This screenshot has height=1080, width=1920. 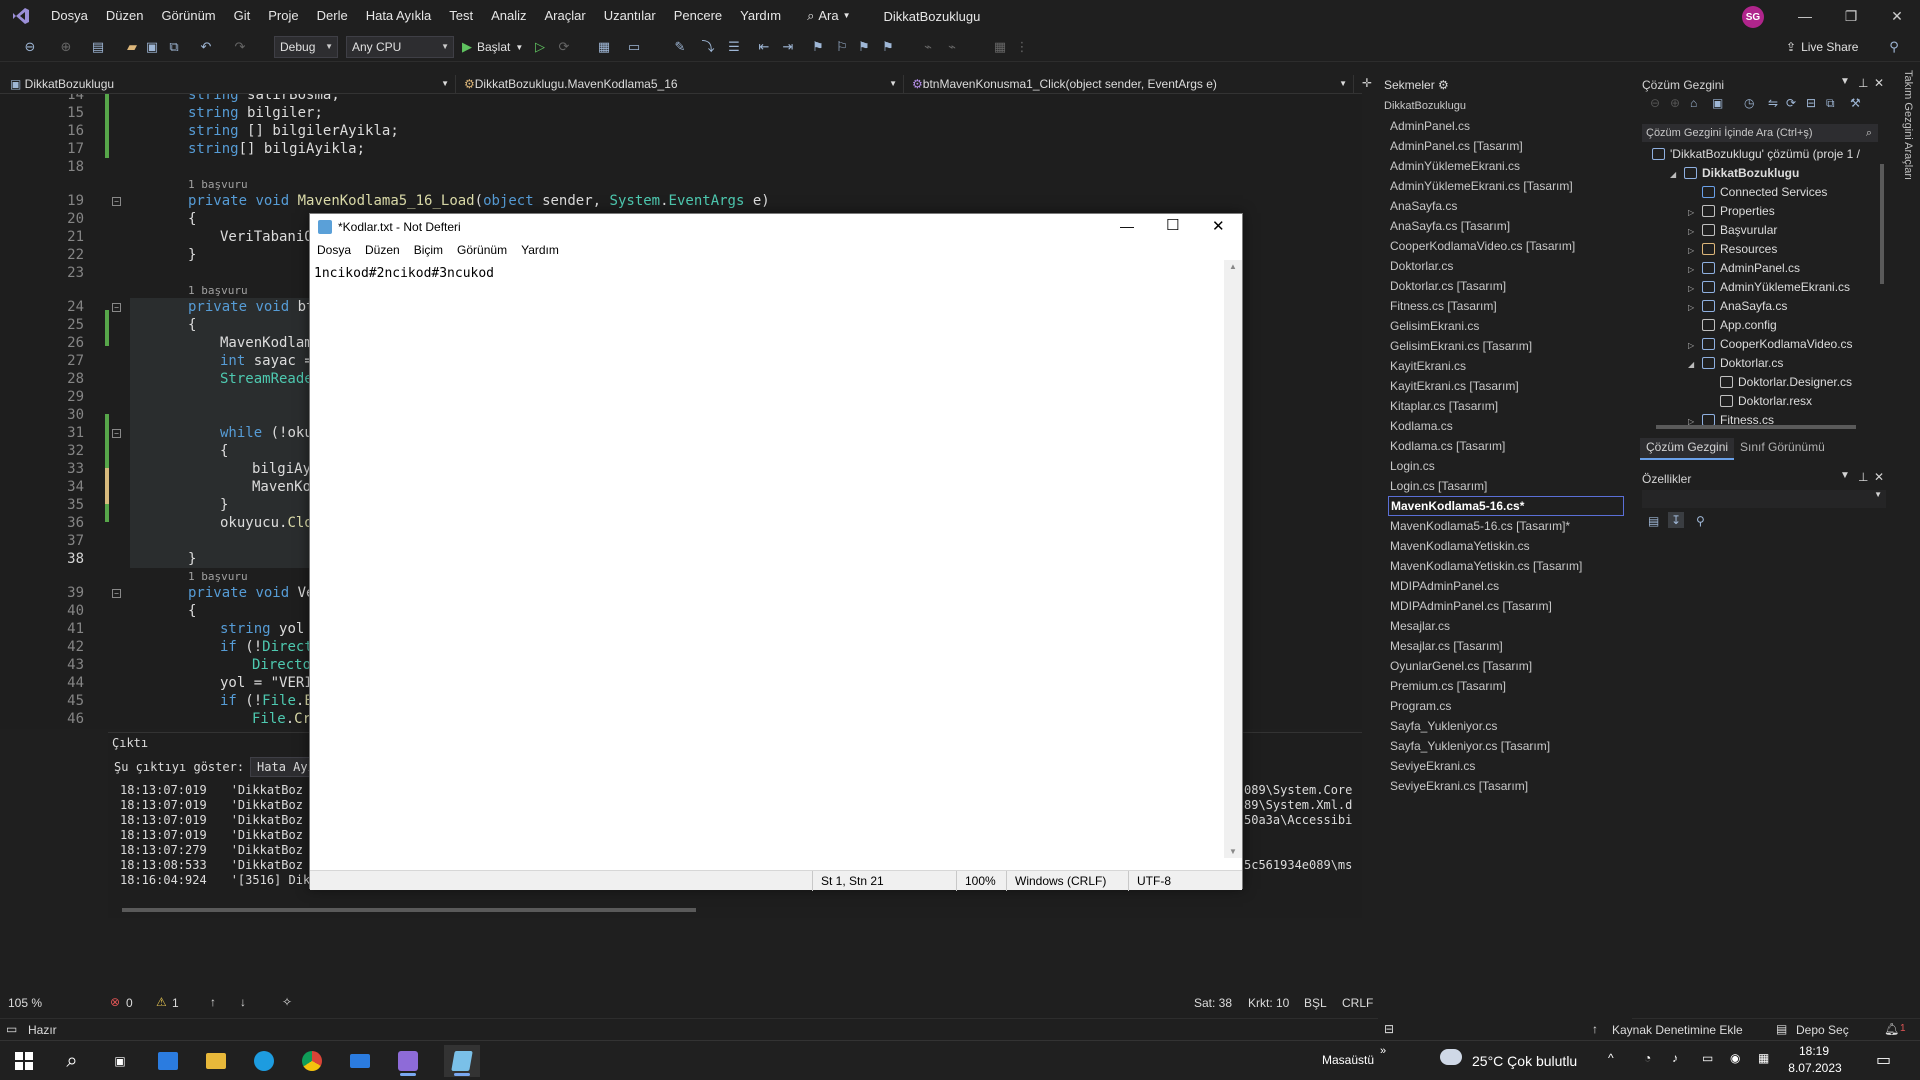 I want to click on notepad-menu-item: Görünüm, so click(x=482, y=250).